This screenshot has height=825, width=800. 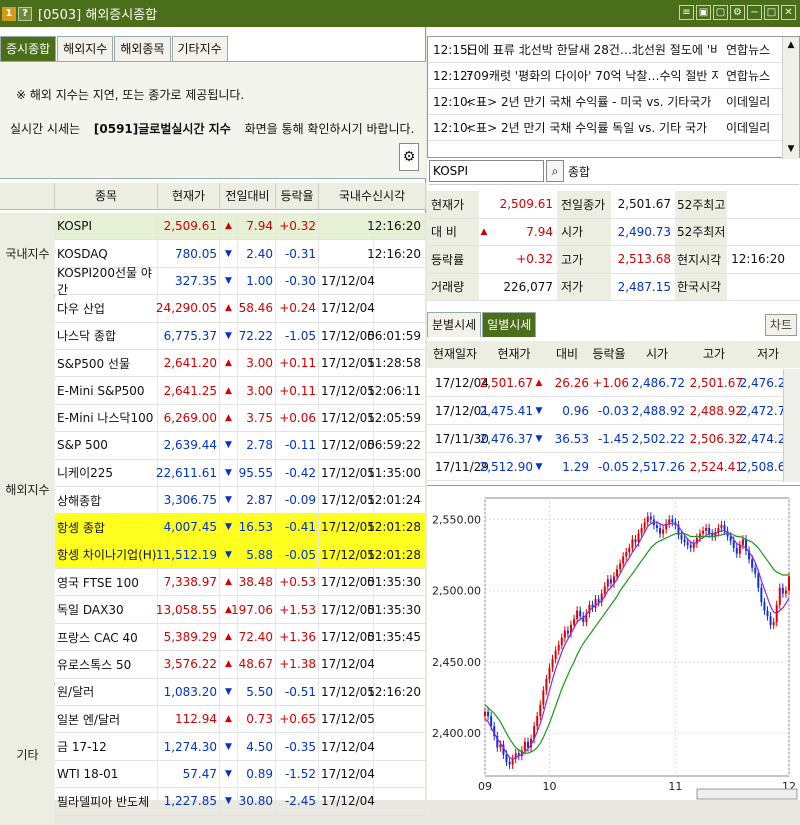 What do you see at coordinates (703, 12) in the screenshot?
I see `save-icon: ▣` at bounding box center [703, 12].